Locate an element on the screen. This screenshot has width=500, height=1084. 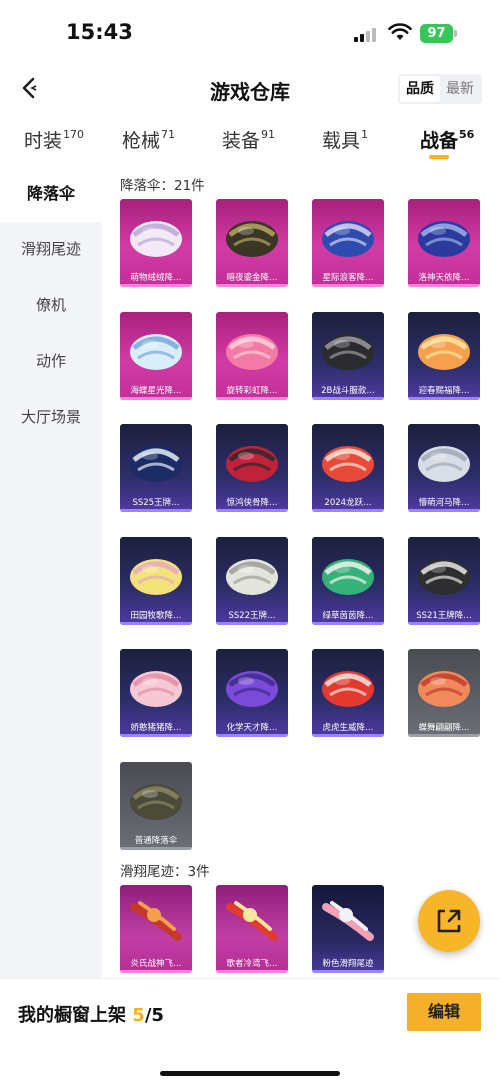
tab-battle-gear: 战备56 is located at coordinates (447, 139).